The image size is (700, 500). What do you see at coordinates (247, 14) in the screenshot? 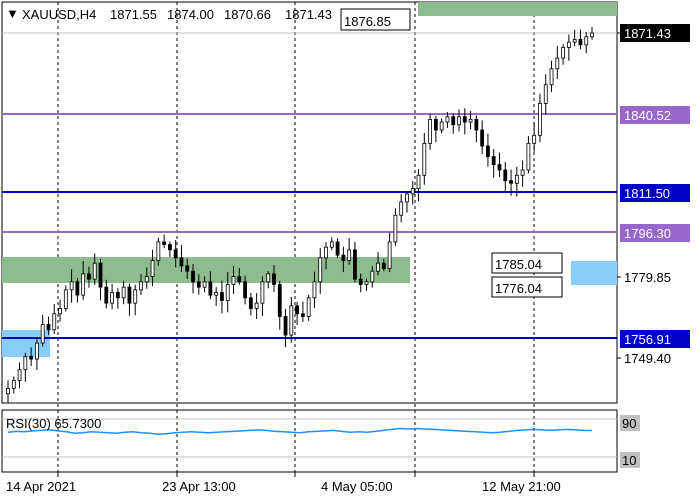
I see `low-price: 1870.66` at bounding box center [247, 14].